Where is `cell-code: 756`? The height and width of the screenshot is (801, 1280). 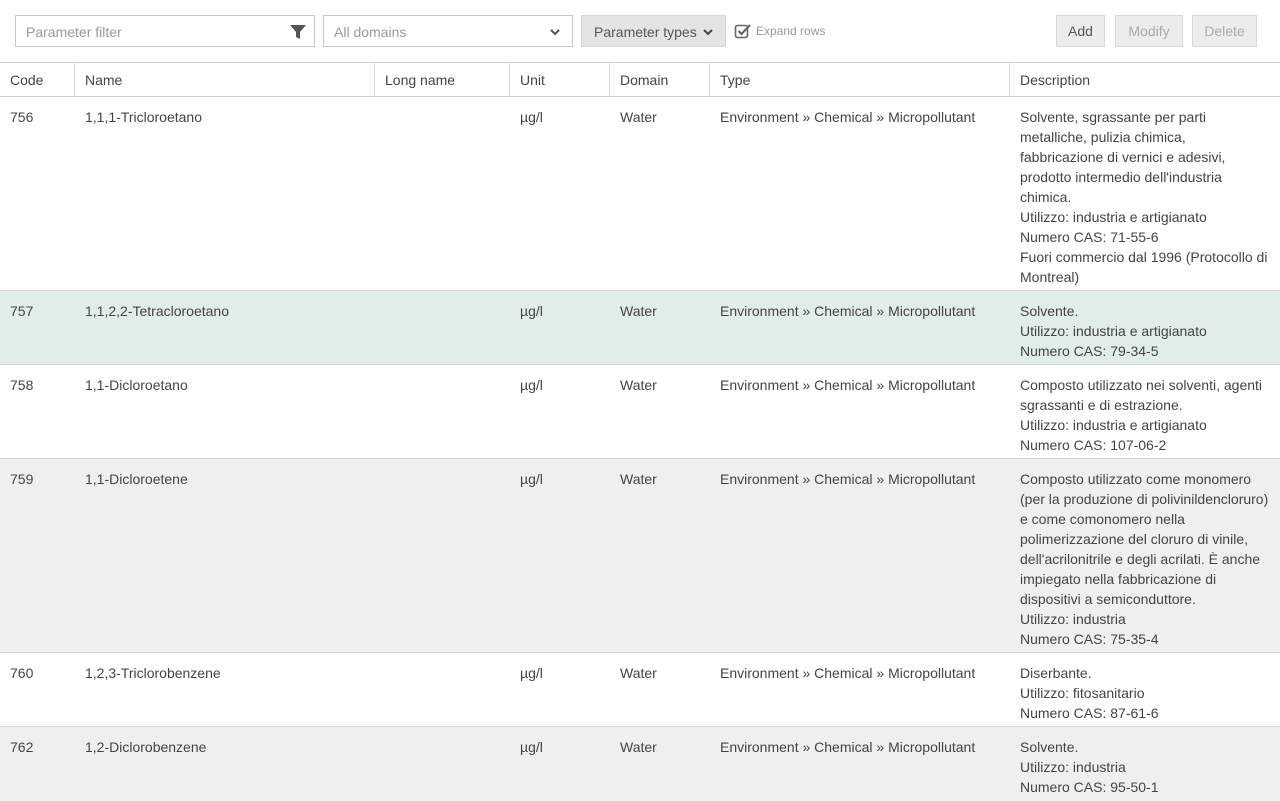 cell-code: 756 is located at coordinates (22, 117).